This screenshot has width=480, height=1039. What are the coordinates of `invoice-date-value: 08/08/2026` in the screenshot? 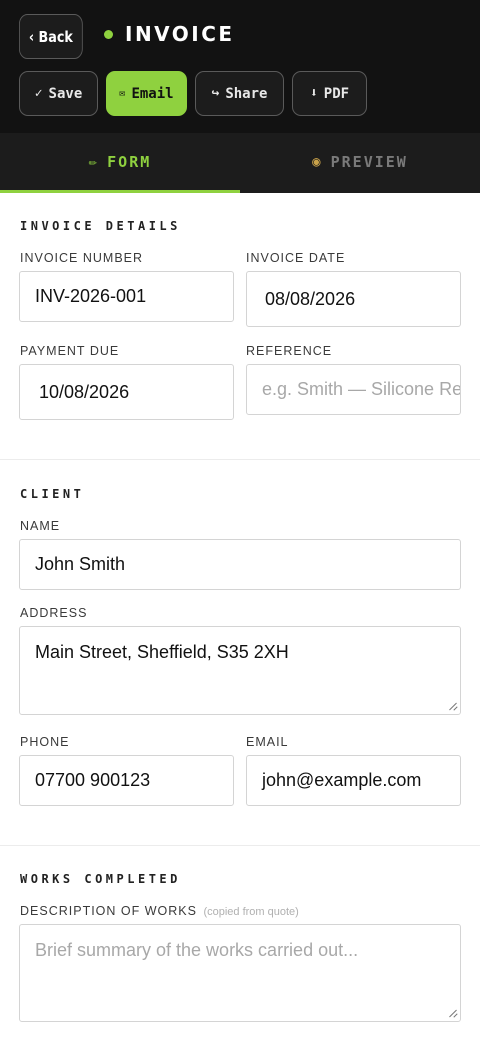 It's located at (310, 298).